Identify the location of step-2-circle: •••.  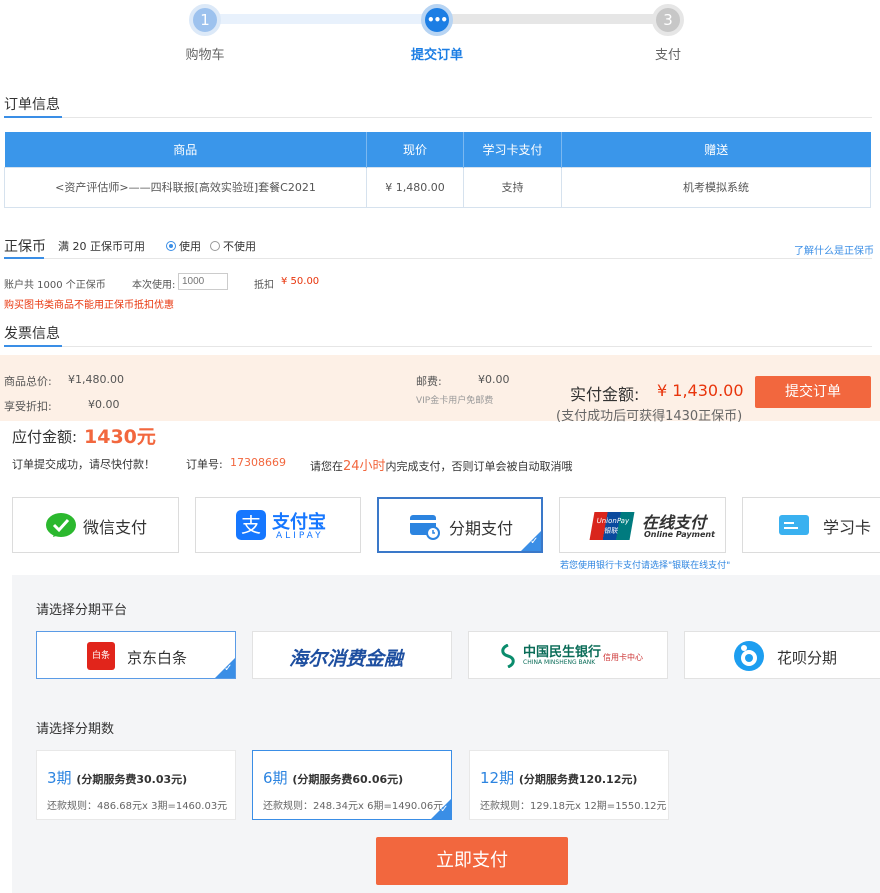
(437, 20).